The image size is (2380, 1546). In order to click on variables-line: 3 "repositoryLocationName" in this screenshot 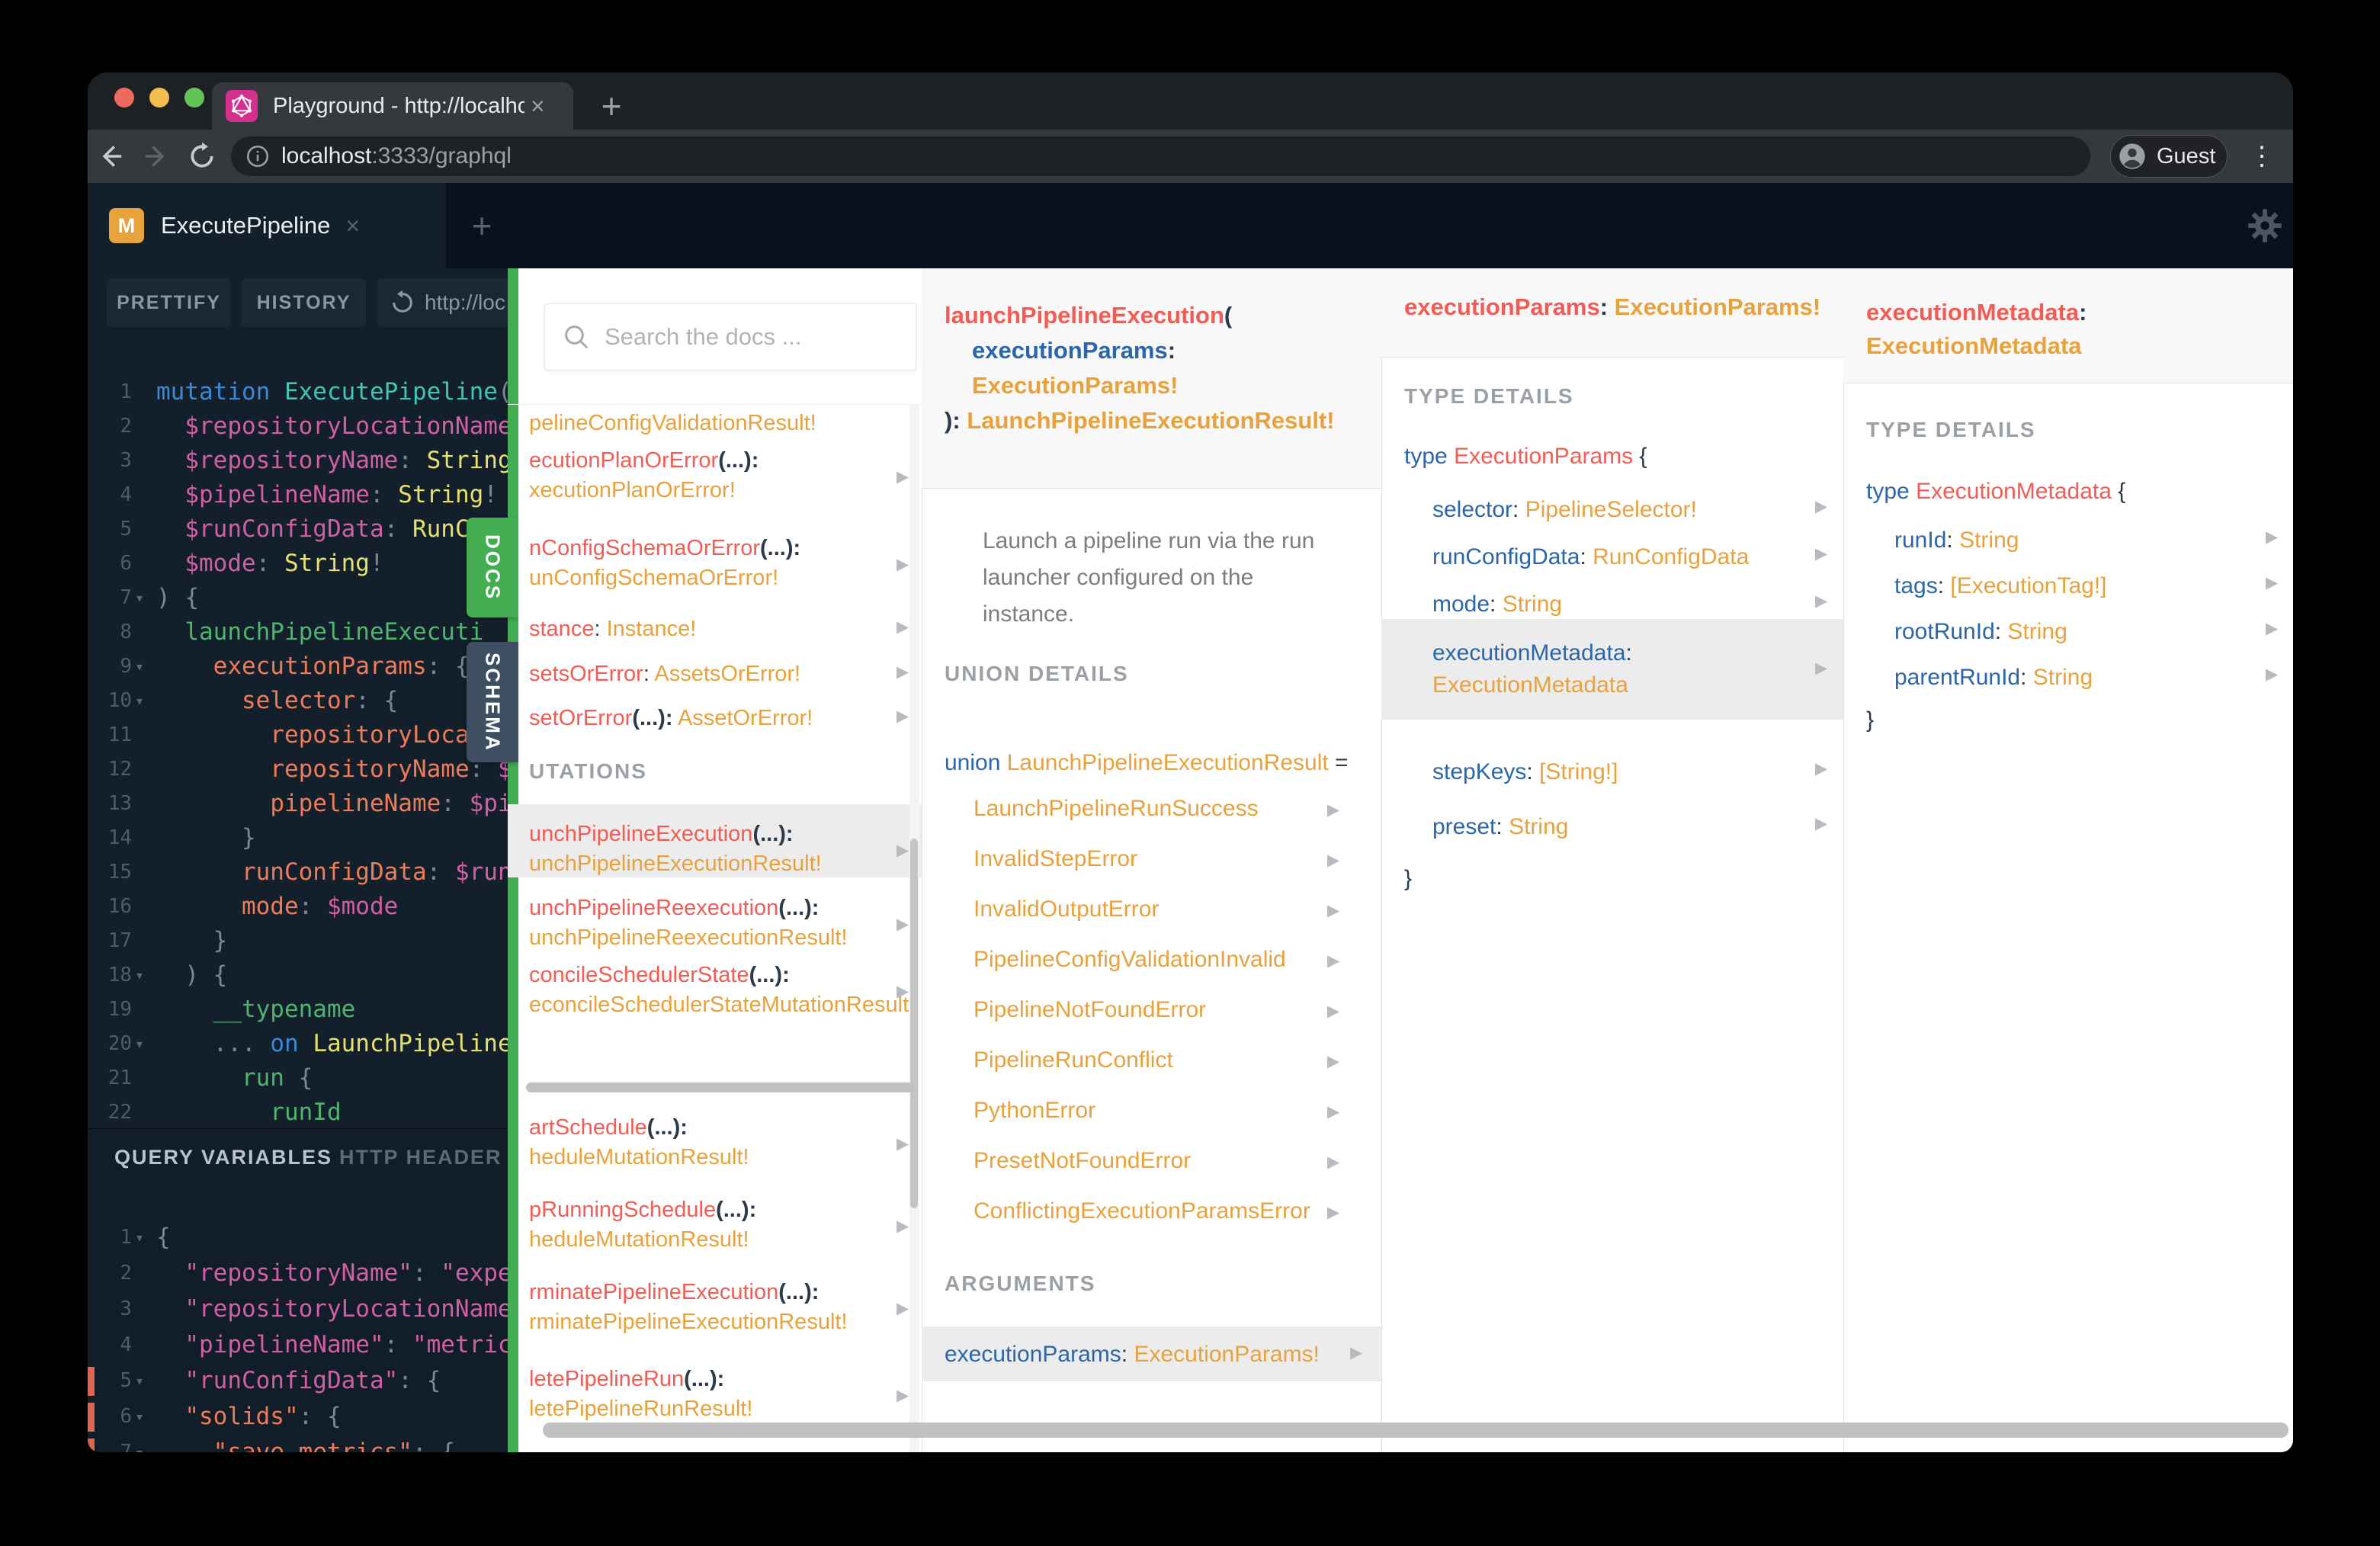, I will do `click(298, 1309)`.